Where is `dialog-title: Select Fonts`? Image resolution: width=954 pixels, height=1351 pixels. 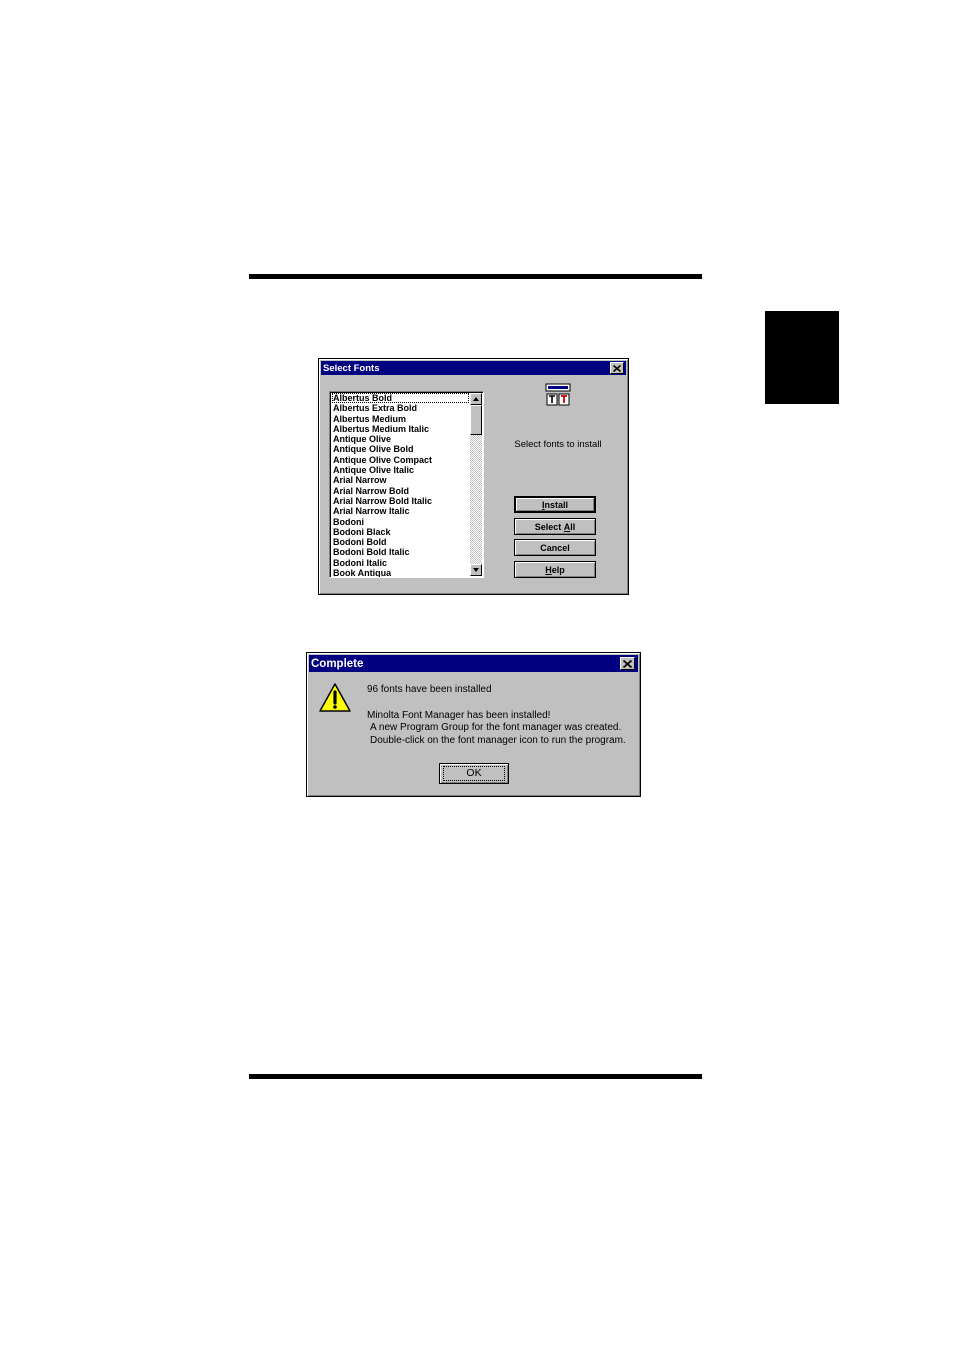
dialog-title: Select Fonts is located at coordinates (351, 368).